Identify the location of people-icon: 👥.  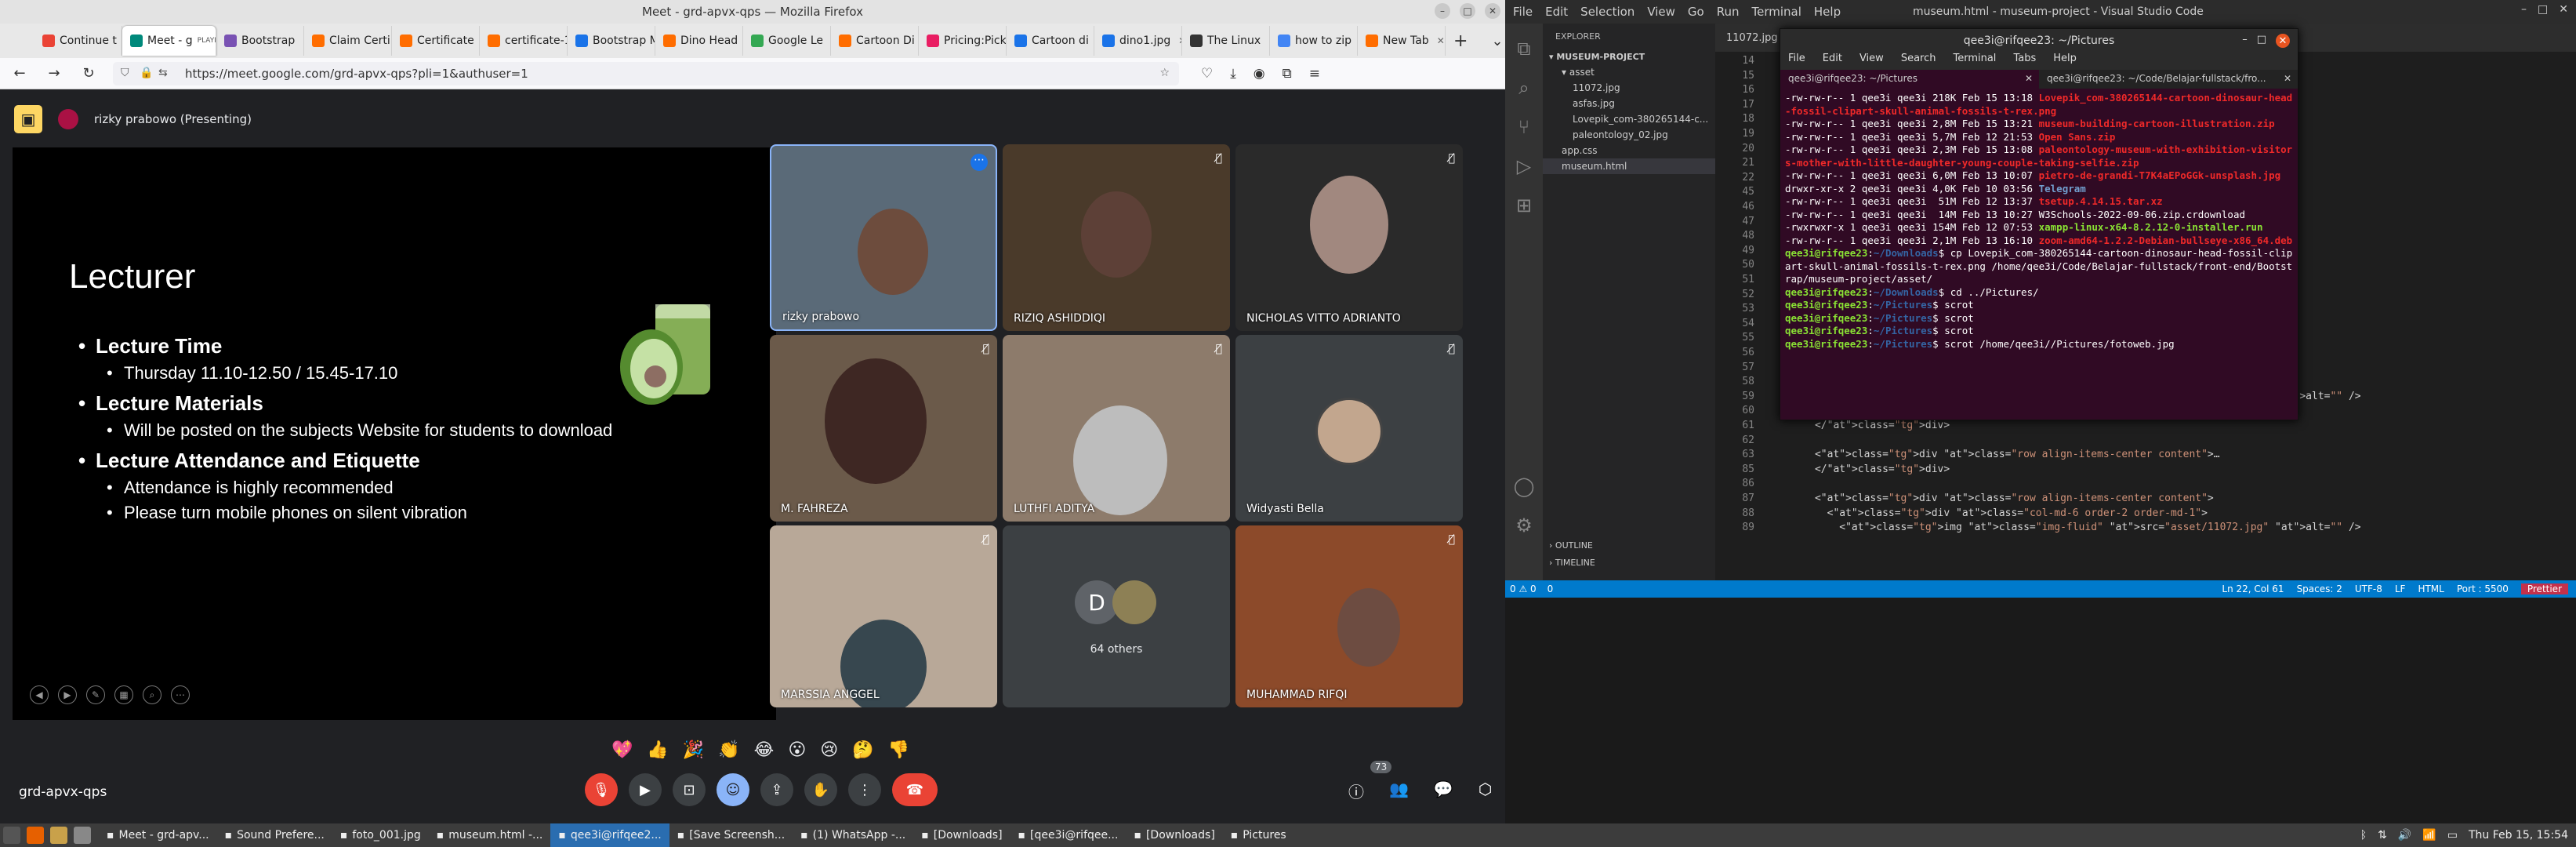
(1399, 791).